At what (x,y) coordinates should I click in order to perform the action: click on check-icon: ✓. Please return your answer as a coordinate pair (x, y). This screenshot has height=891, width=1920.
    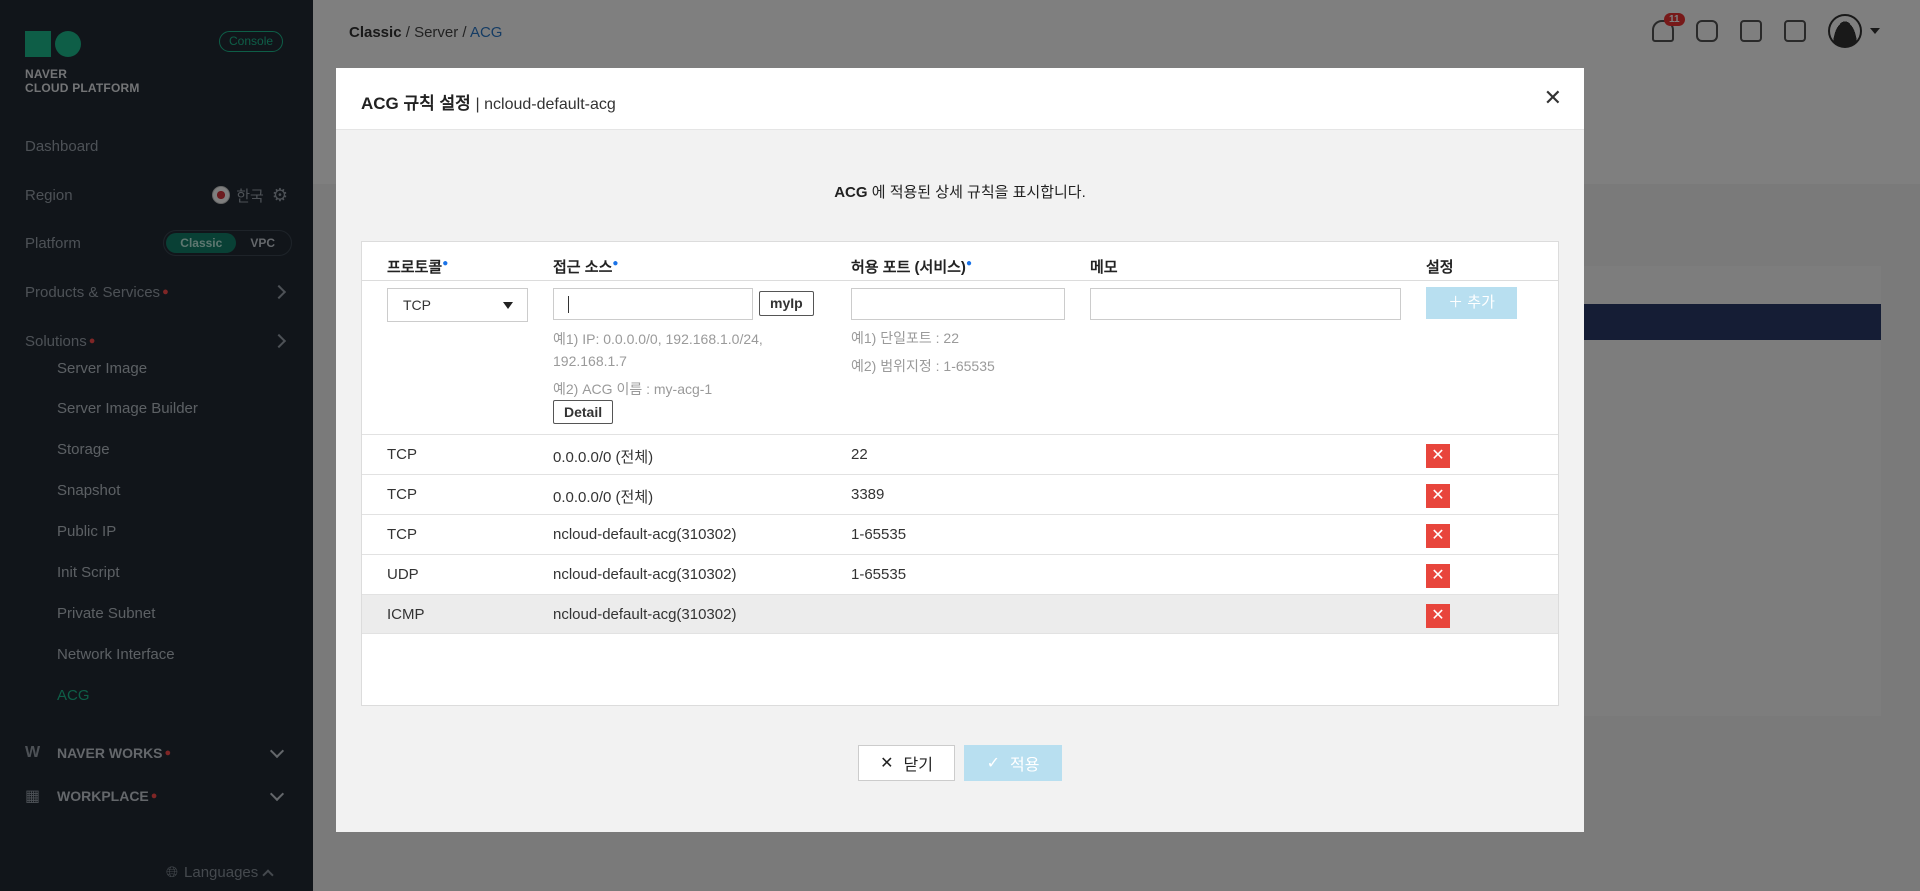
    Looking at the image, I should click on (993, 763).